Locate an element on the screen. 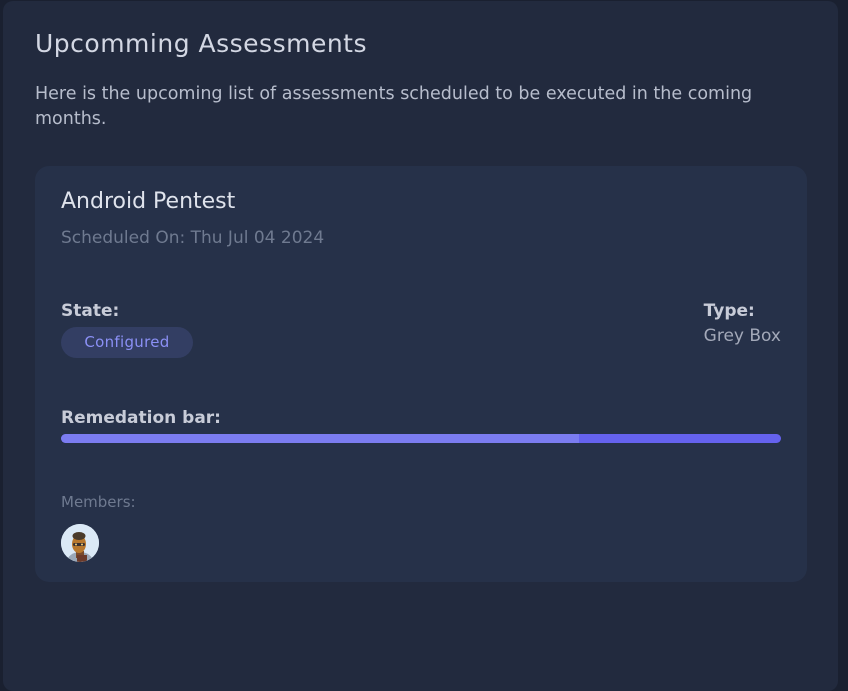 This screenshot has height=691, width=848. scheduled-date: Scheduled On: Thu Jul 04 2024 is located at coordinates (193, 238).